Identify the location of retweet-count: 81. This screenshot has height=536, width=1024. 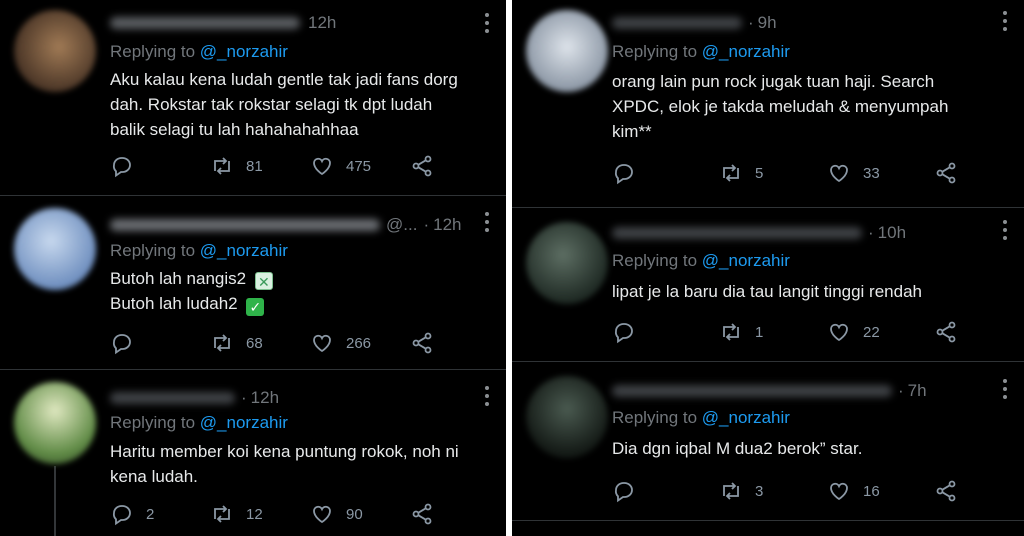
(254, 166).